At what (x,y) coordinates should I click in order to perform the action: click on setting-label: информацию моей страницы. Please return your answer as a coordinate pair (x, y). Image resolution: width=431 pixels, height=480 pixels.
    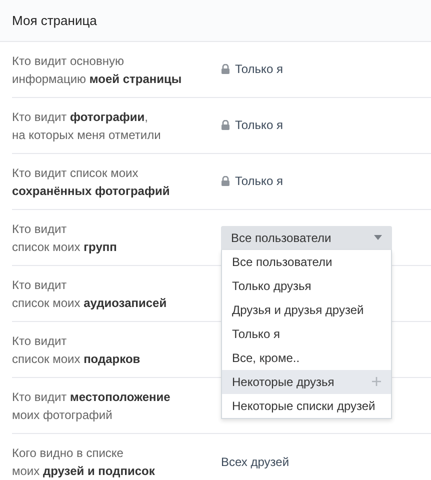
    Looking at the image, I should click on (97, 79).